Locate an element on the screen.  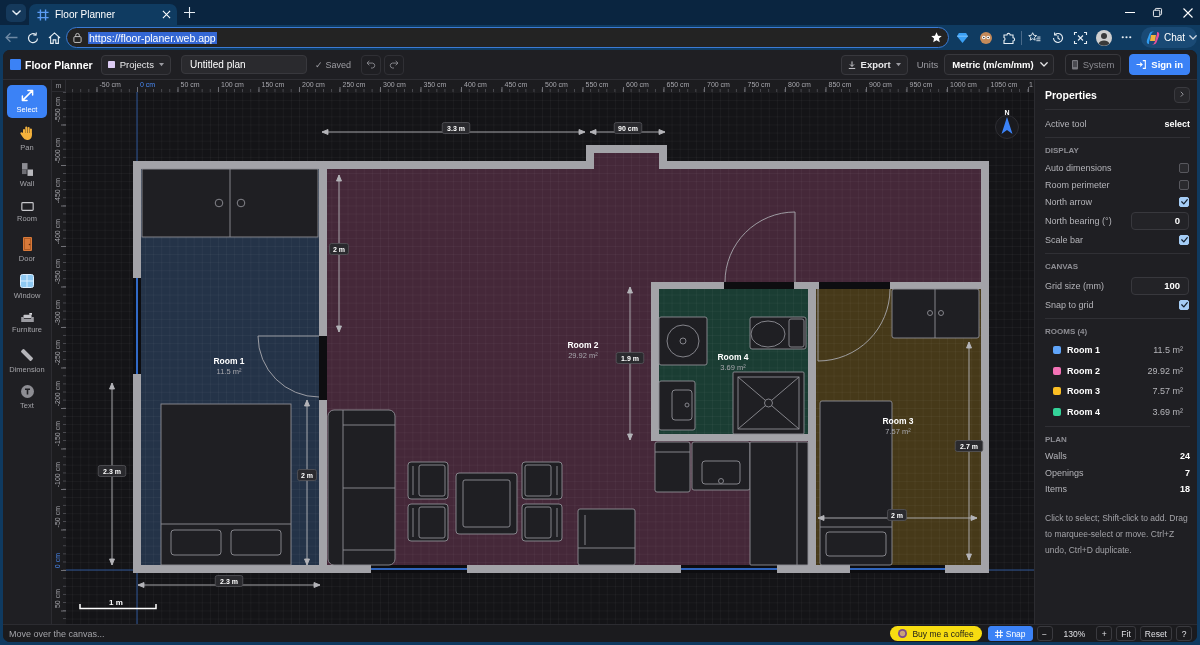
room-name: Room 4 is located at coordinates (1107, 411).